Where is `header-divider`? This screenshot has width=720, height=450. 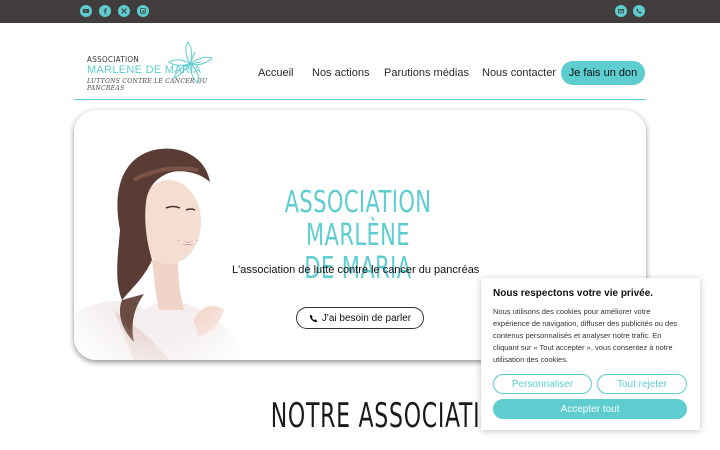
header-divider is located at coordinates (360, 99).